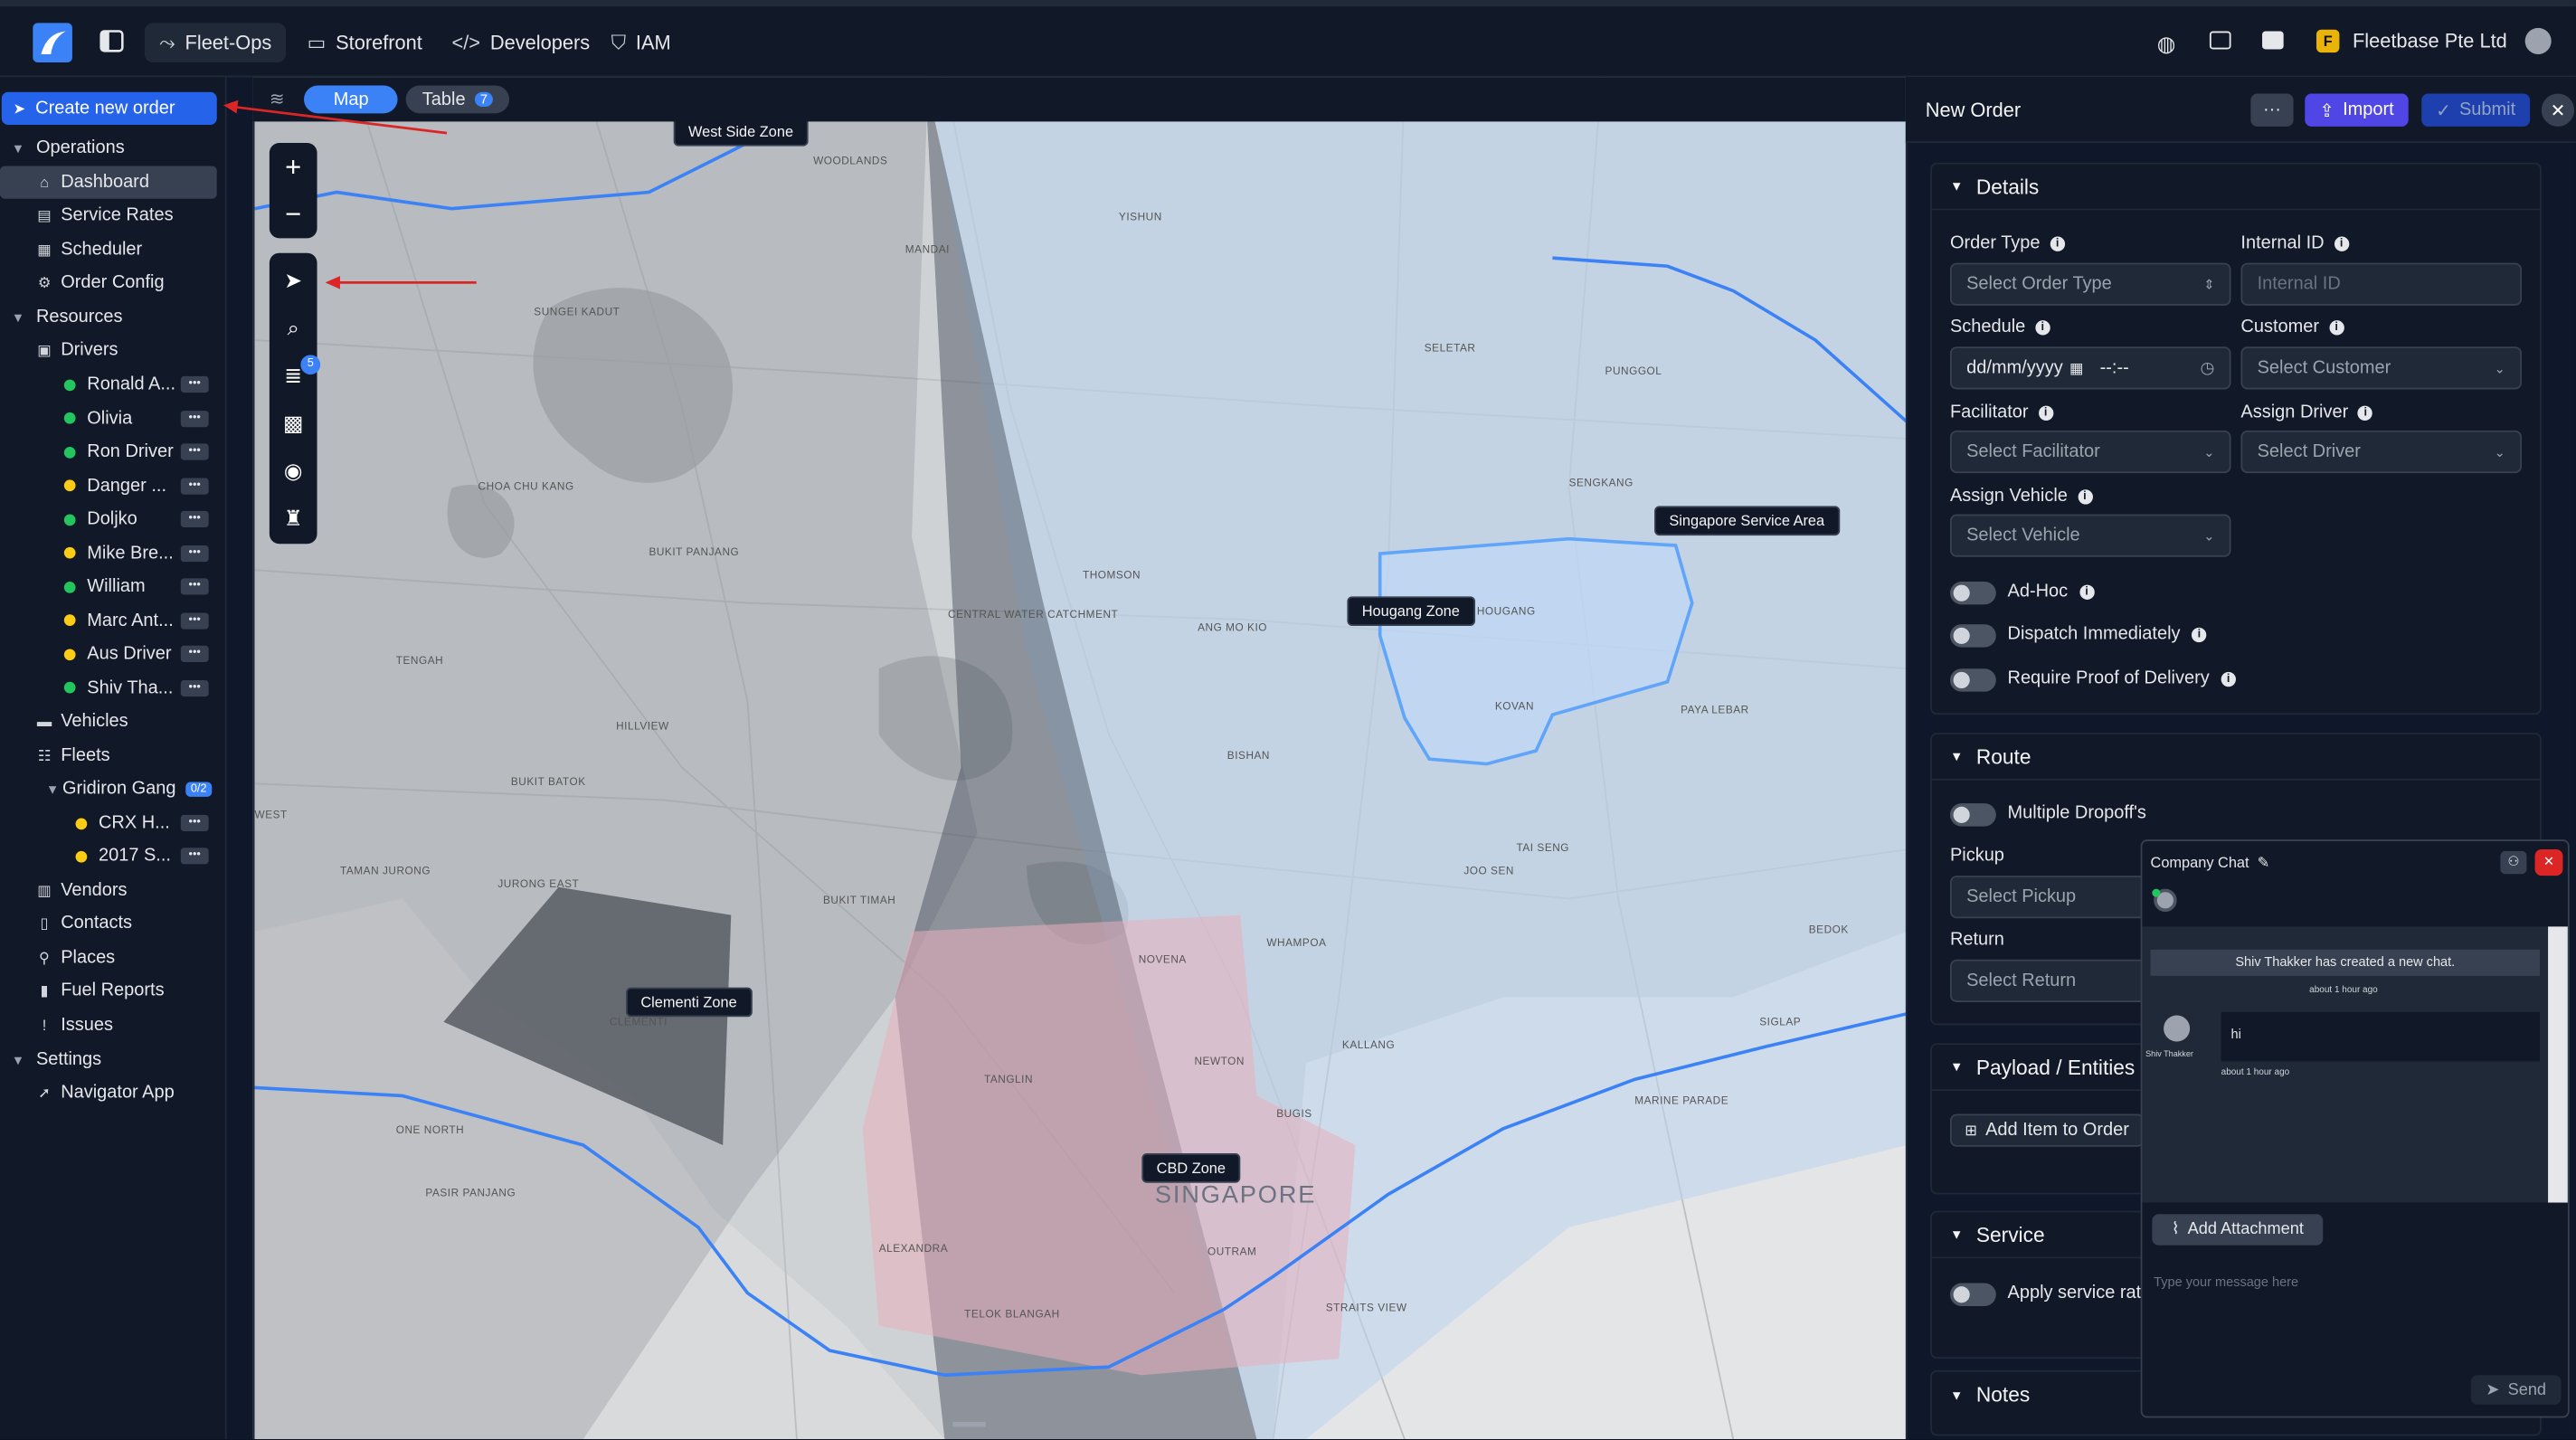 Image resolution: width=2576 pixels, height=1440 pixels. I want to click on schedule-datetime-input: dd/mm/yyyy ▦ --:-- ◷, so click(2090, 368).